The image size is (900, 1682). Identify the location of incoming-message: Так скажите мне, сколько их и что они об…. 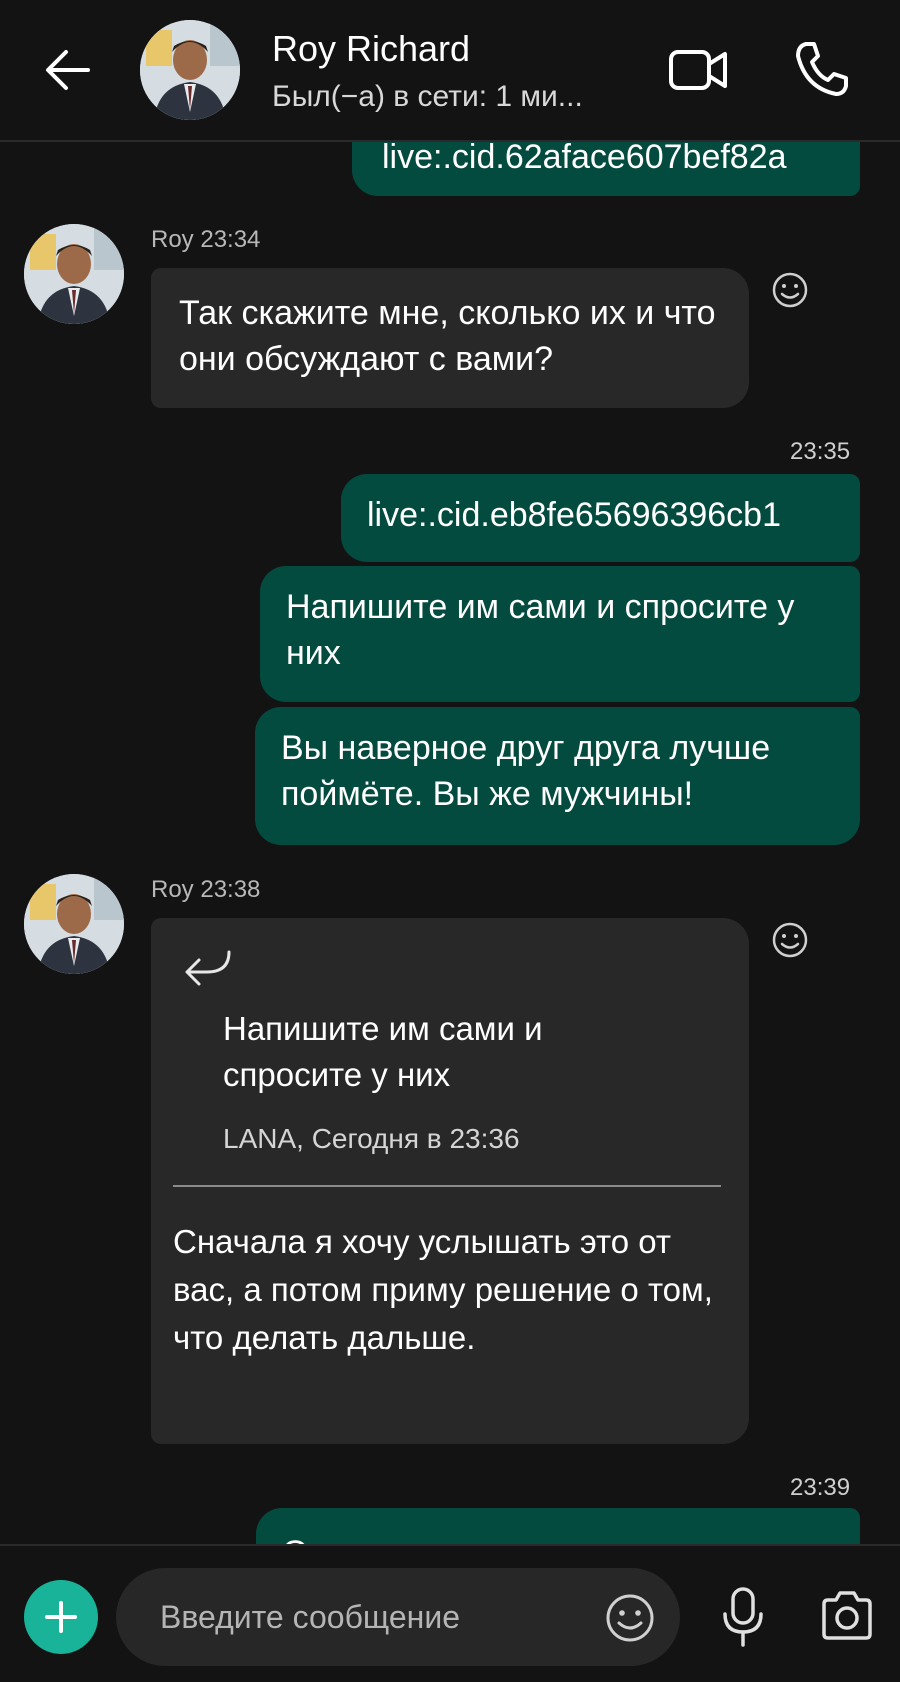
(450, 338).